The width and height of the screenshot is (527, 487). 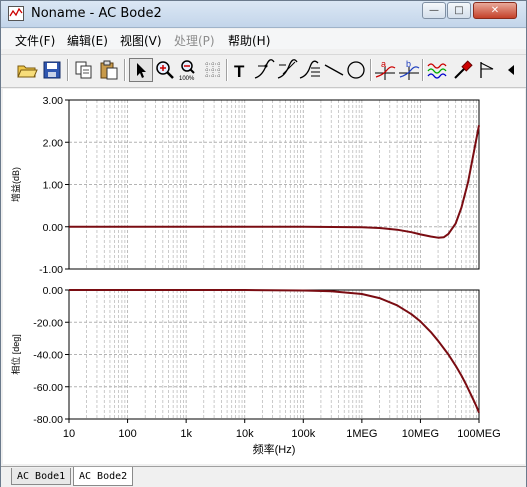 I want to click on y-tick-label: 3.00, so click(x=53, y=101).